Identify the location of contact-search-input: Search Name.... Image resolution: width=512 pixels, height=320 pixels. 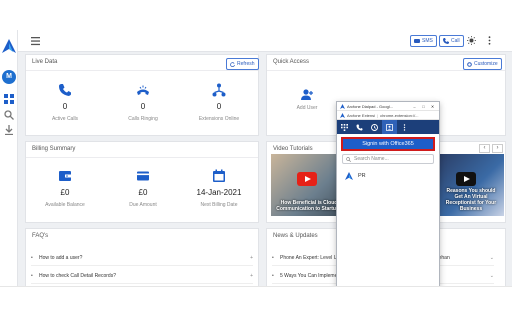
(388, 159).